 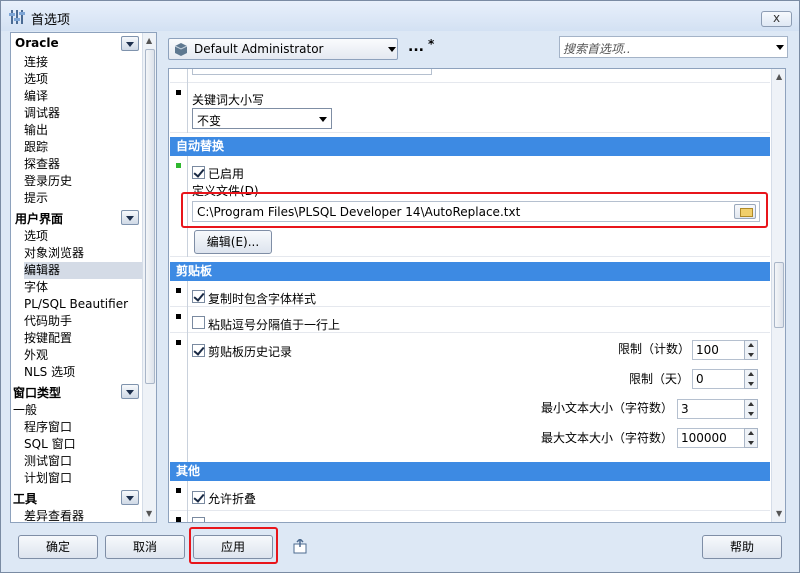 What do you see at coordinates (250, 352) in the screenshot?
I see `clipboard-history-label: 剪贴板历史记录` at bounding box center [250, 352].